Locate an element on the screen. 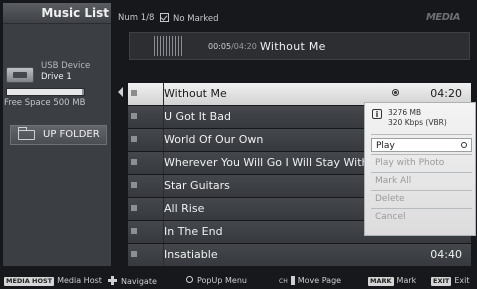  track-title: U Got It Bad is located at coordinates (197, 116).